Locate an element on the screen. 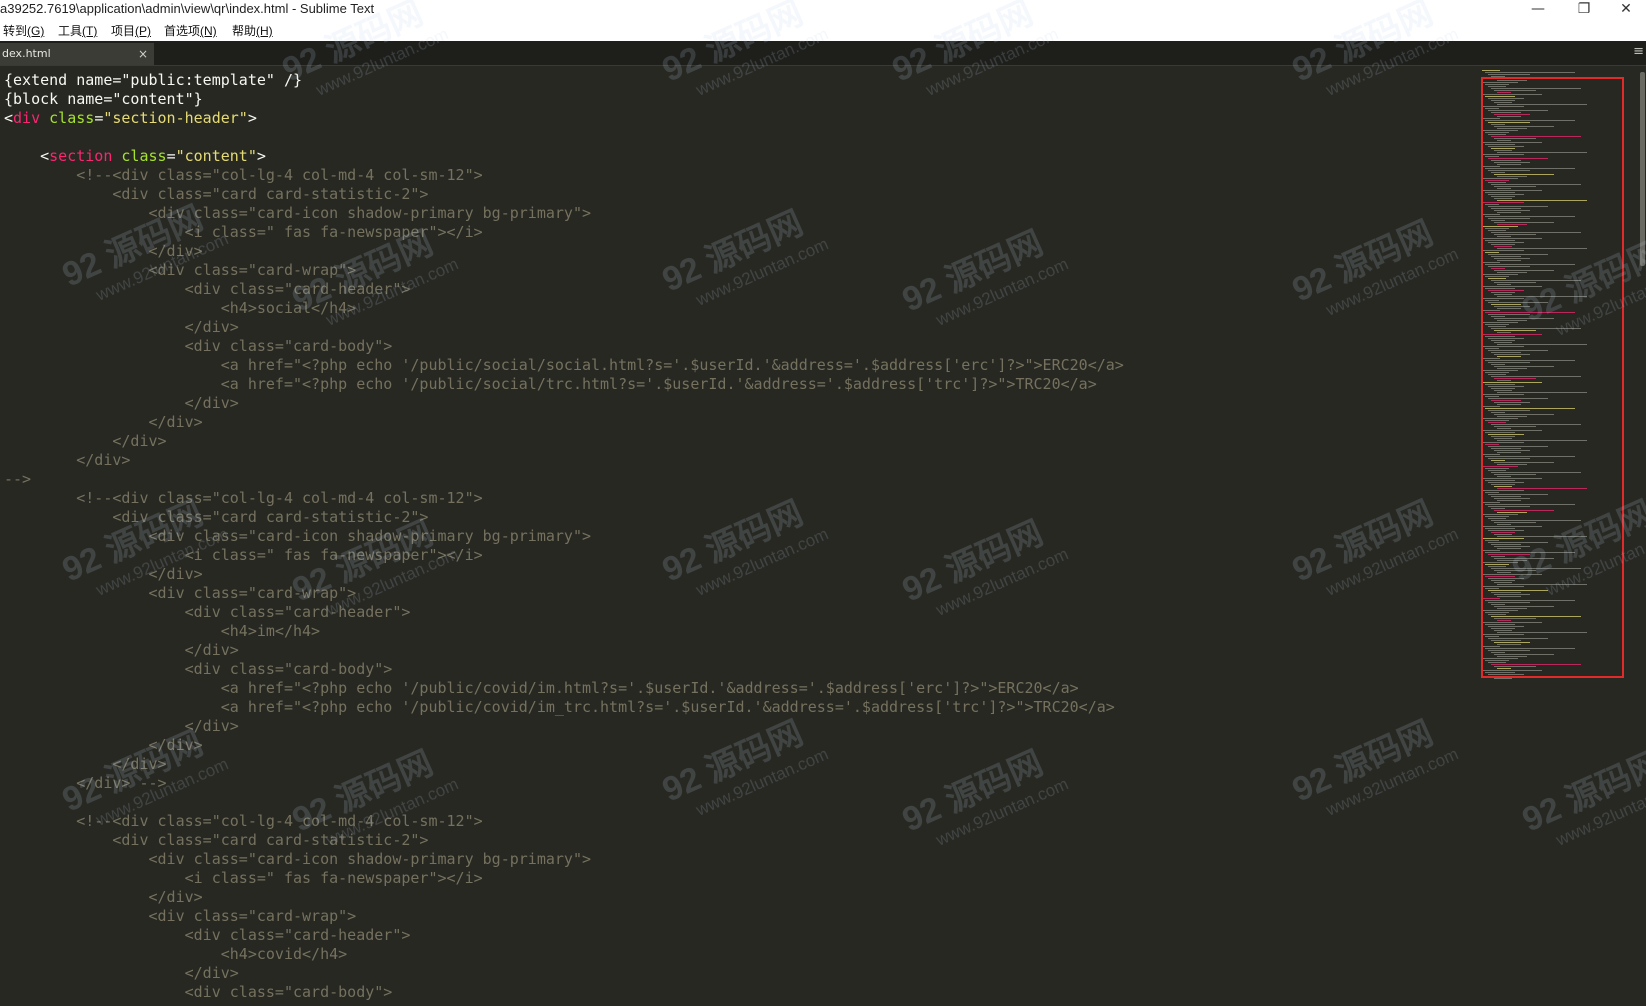 This screenshot has height=1006, width=1646. menu-help-key: (H) is located at coordinates (264, 31).